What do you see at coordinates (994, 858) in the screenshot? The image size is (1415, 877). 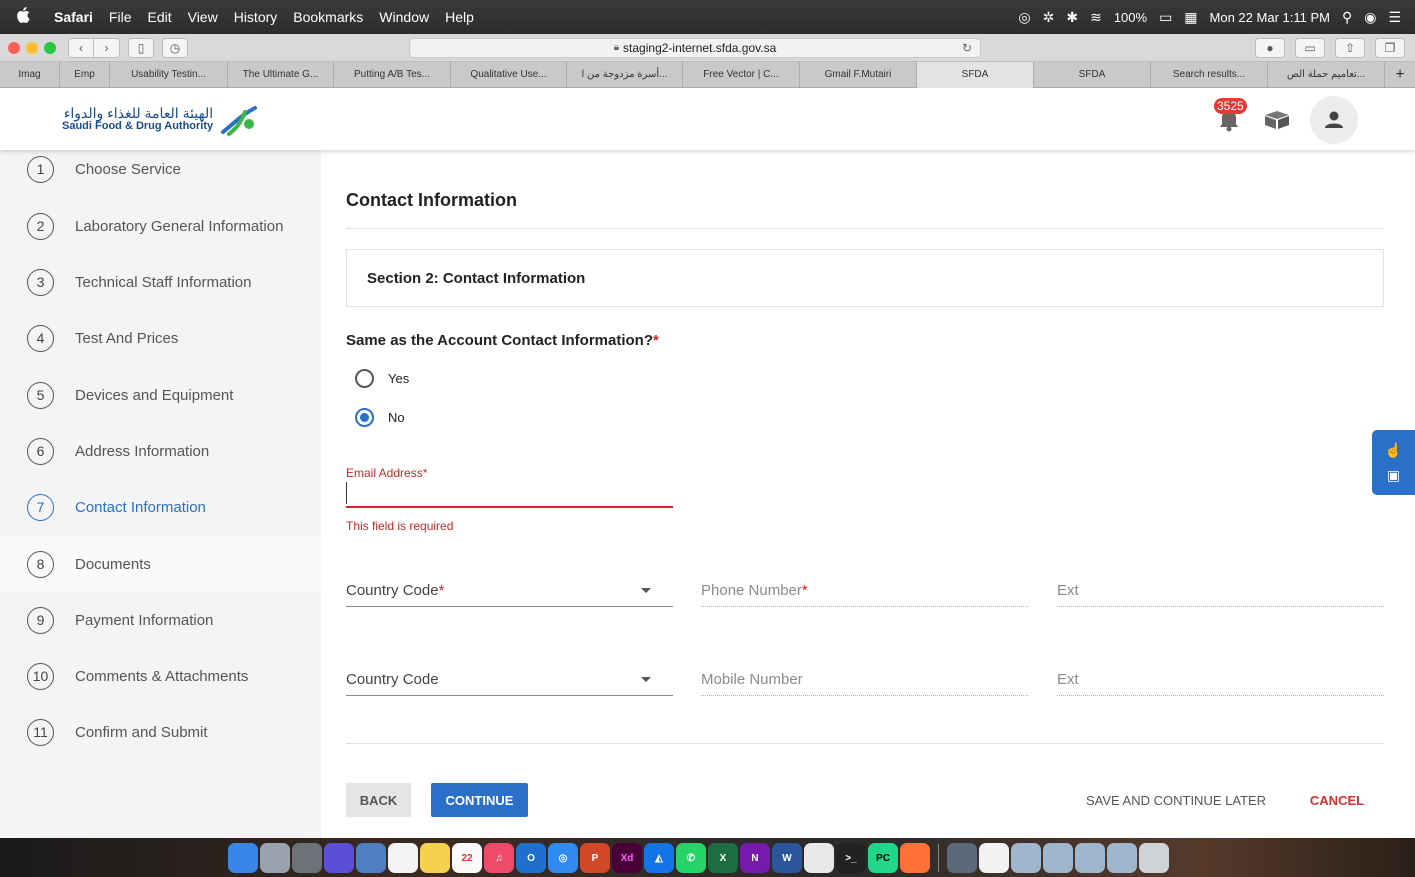 I see `document-icon` at bounding box center [994, 858].